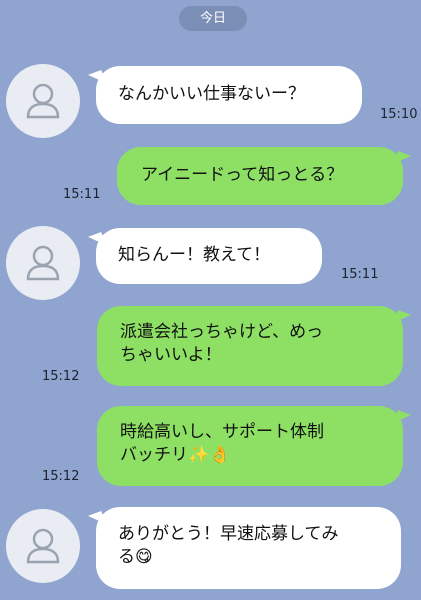 The height and width of the screenshot is (600, 421). What do you see at coordinates (250, 346) in the screenshot?
I see `outgoing-message-bubble: 派遣会社っちゃけど、めっ ちゃいいよ！` at bounding box center [250, 346].